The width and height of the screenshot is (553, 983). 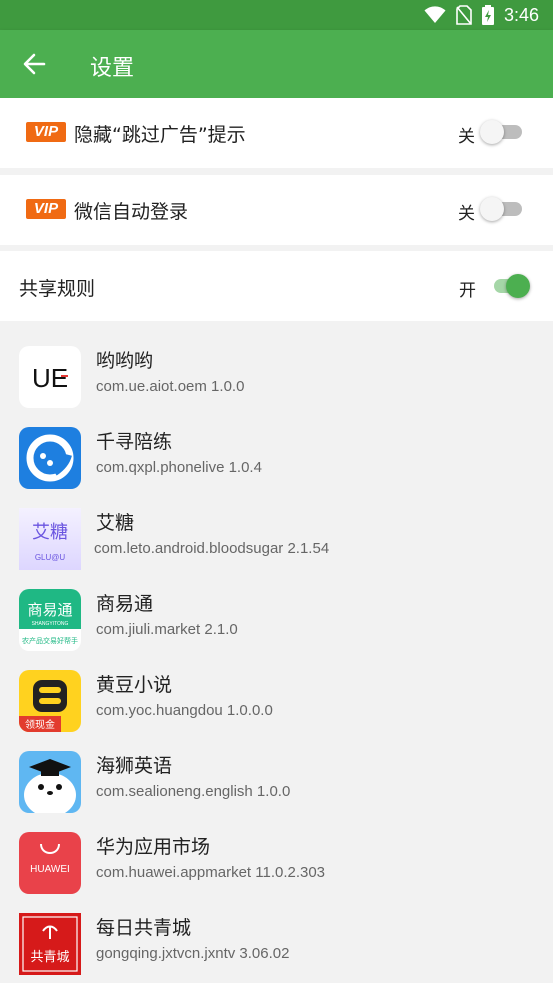 I want to click on back-button, so click(x=34, y=64).